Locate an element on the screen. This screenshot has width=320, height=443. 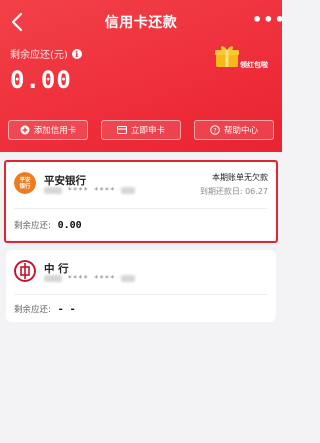
remaining-label-row: 剩余应还(元) i is located at coordinates (46, 53).